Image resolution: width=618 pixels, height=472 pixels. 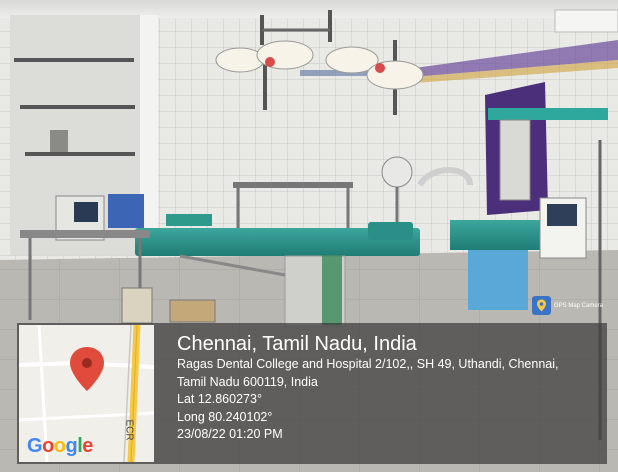 What do you see at coordinates (85, 234) in the screenshot?
I see `equipment-cart` at bounding box center [85, 234].